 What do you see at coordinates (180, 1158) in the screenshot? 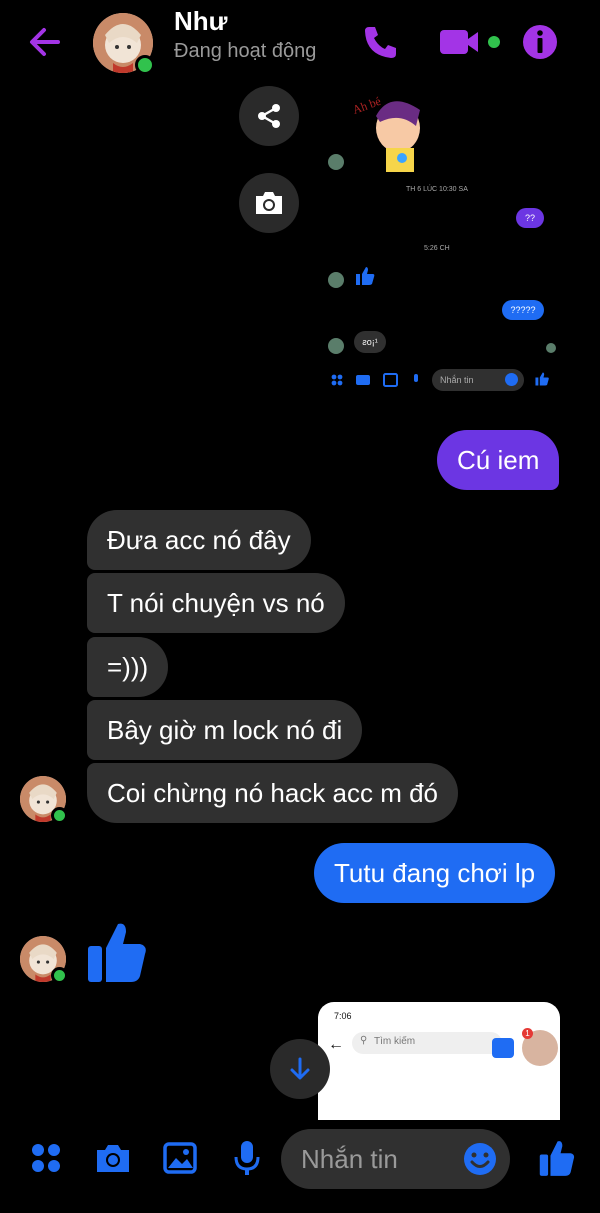
I see `gallery-icon` at bounding box center [180, 1158].